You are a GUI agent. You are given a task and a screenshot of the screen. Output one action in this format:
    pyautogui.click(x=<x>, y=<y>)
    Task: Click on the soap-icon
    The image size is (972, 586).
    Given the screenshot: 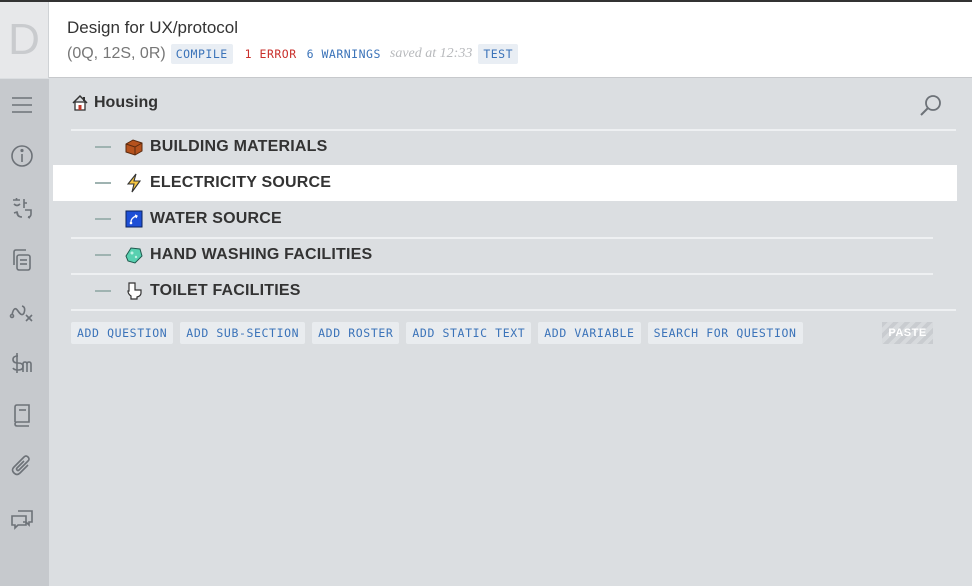 What is the action you would take?
    pyautogui.click(x=134, y=255)
    